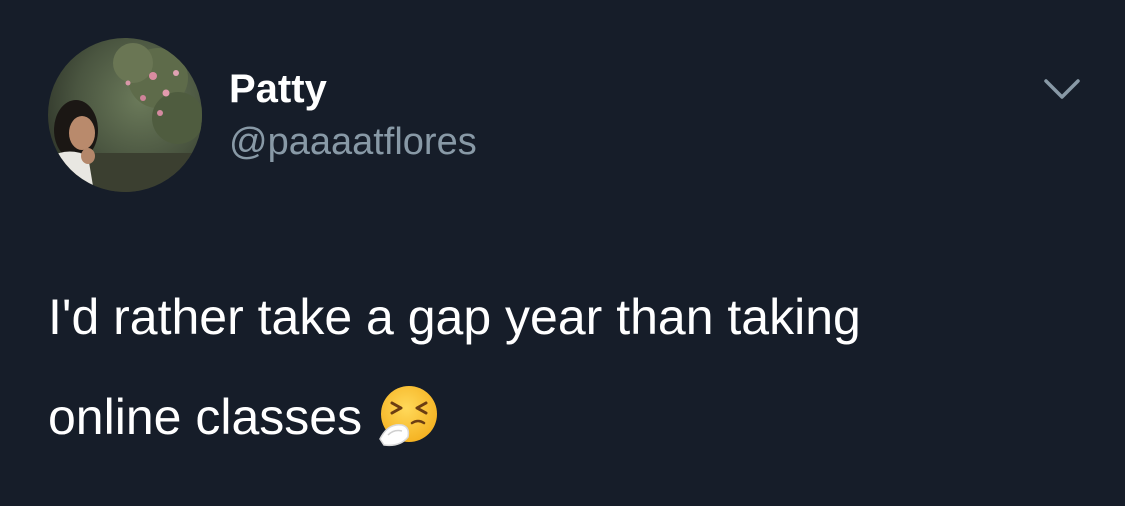  I want to click on avatar-photo, so click(125, 115).